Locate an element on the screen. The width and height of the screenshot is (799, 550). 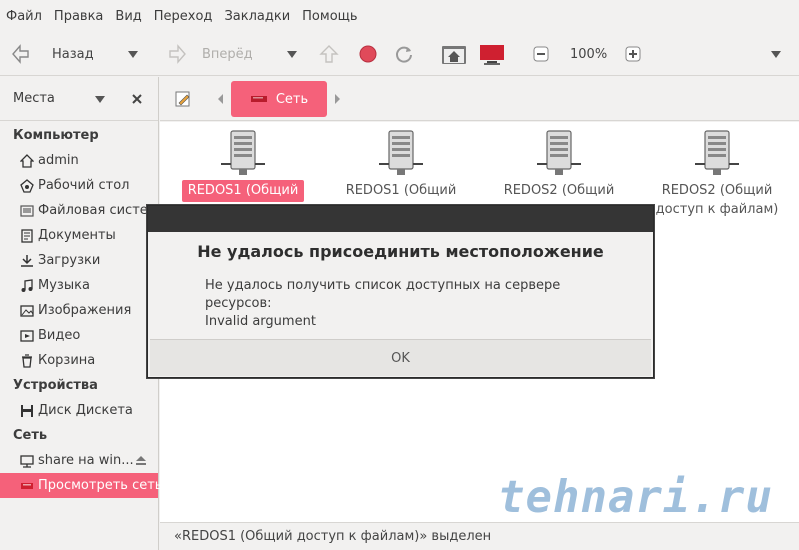
zoom-level-label: 100% is located at coordinates (589, 54).